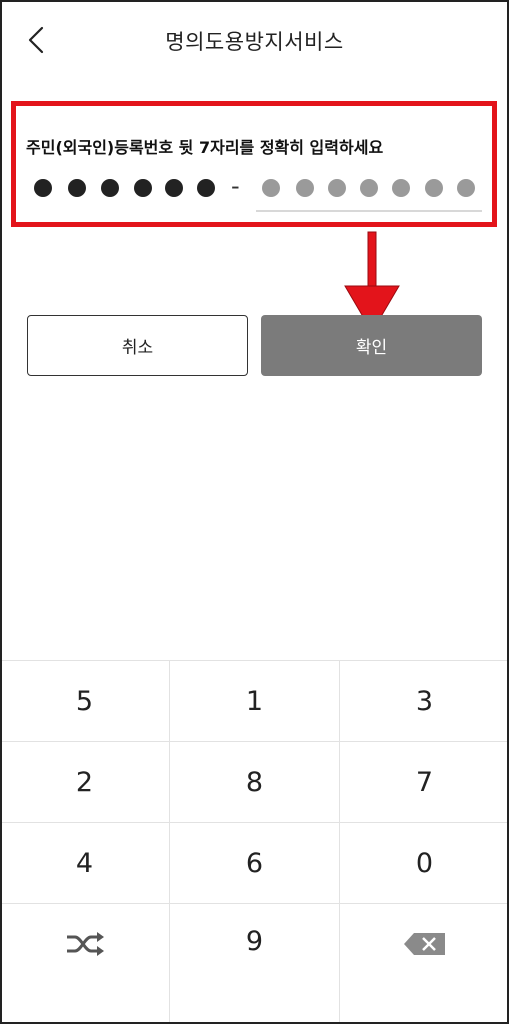 The width and height of the screenshot is (509, 1024). I want to click on cancel-button: 취소, so click(137, 345).